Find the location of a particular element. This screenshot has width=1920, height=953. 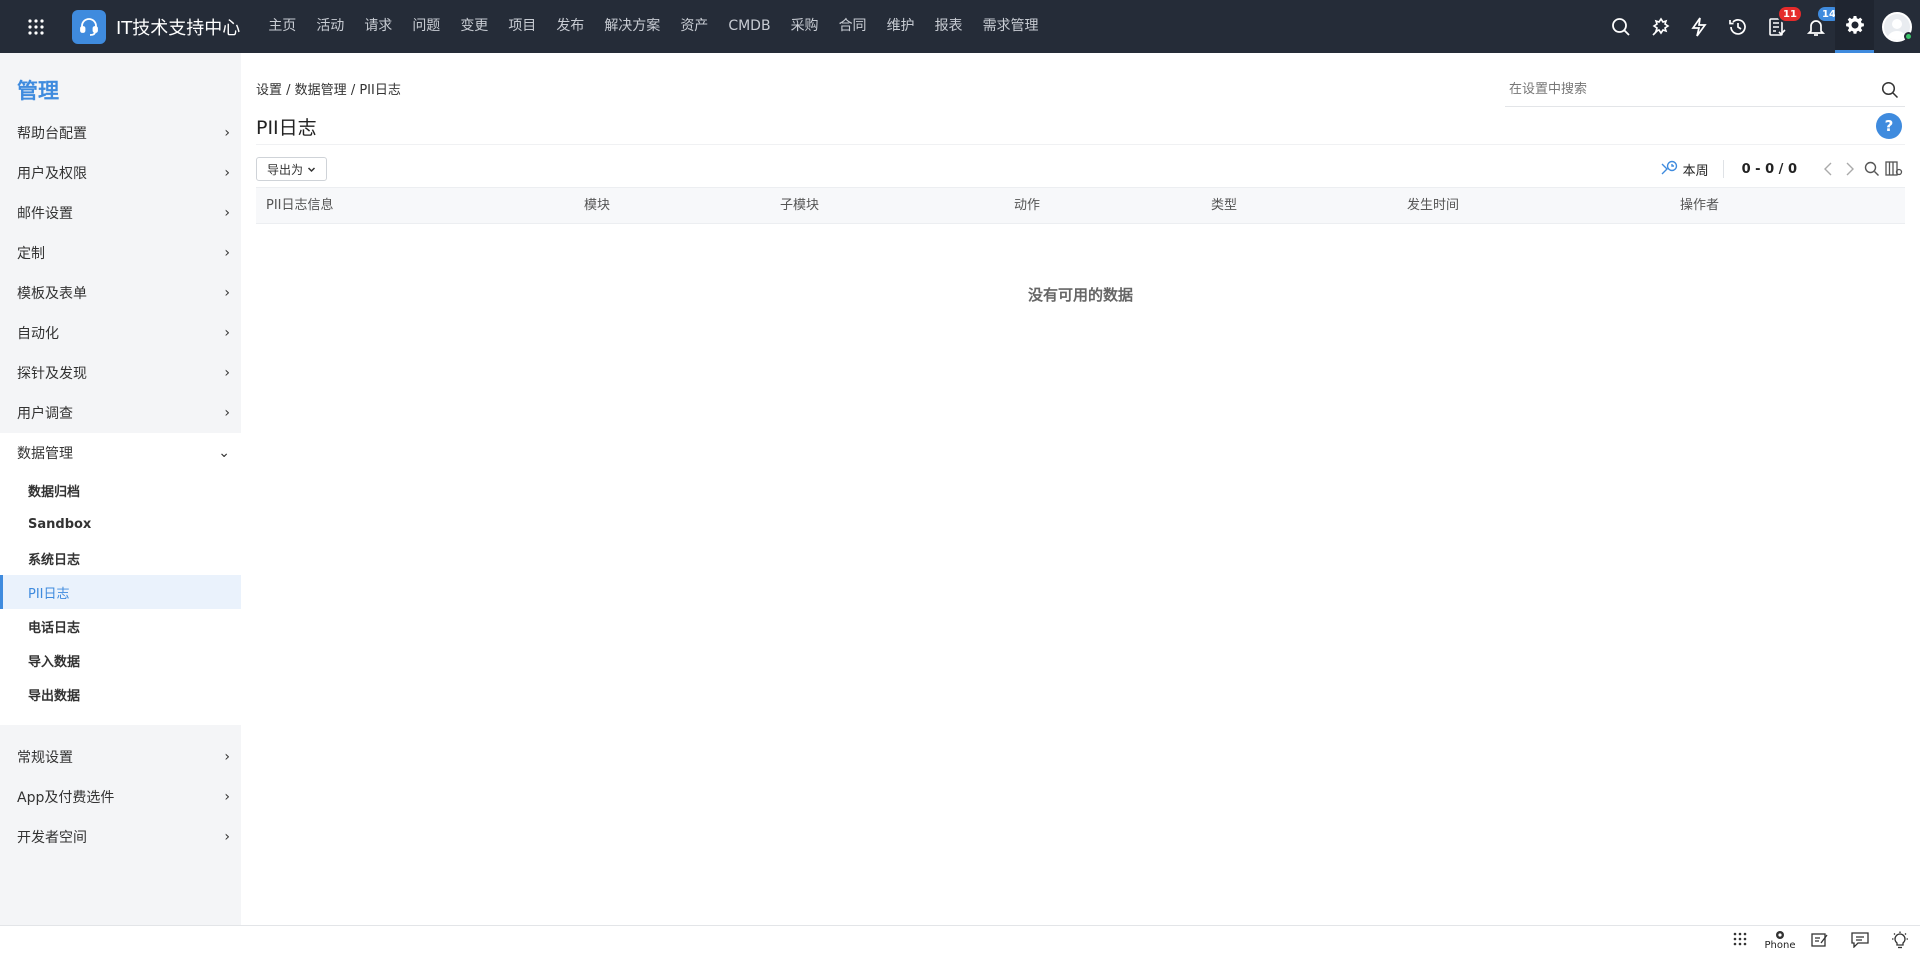

phone-button: Phone is located at coordinates (1780, 939).